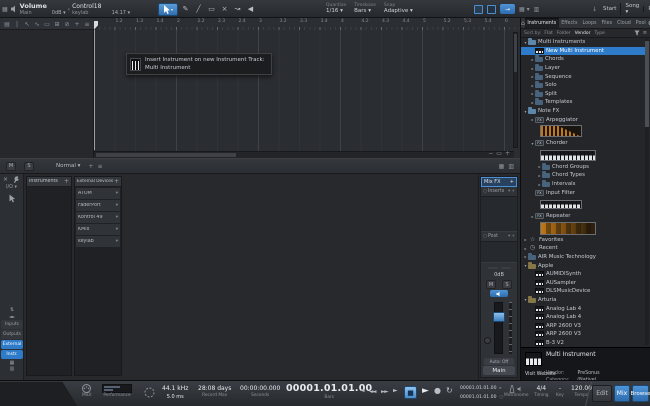 The image size is (650, 406). I want to click on browse-view-button: Browse, so click(640, 393).